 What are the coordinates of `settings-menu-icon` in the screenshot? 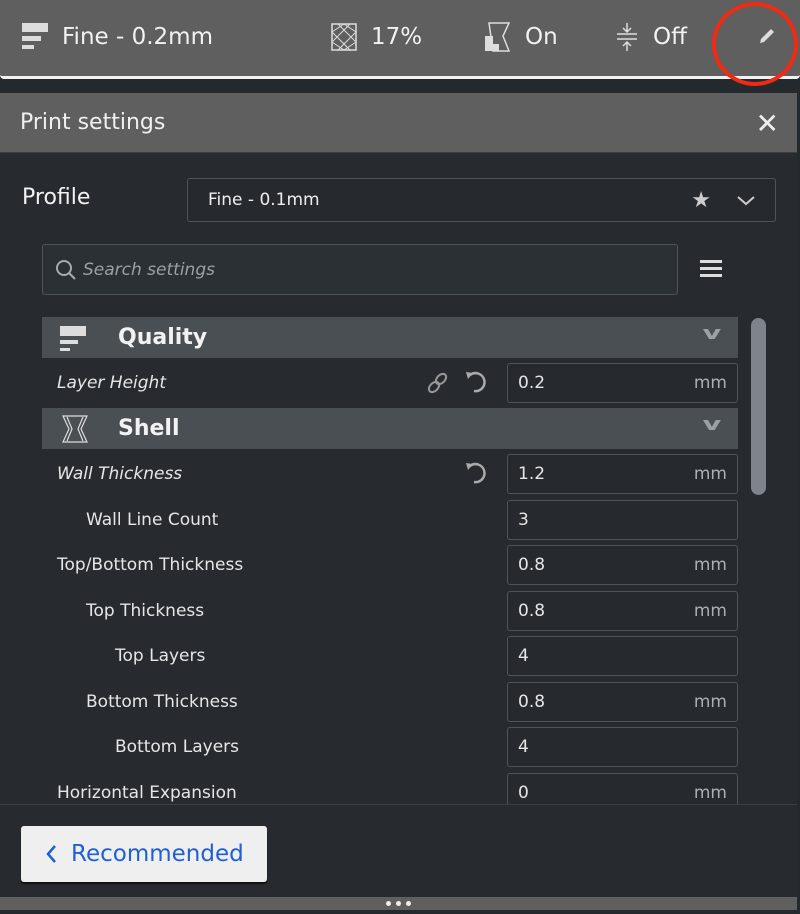 It's located at (711, 269).